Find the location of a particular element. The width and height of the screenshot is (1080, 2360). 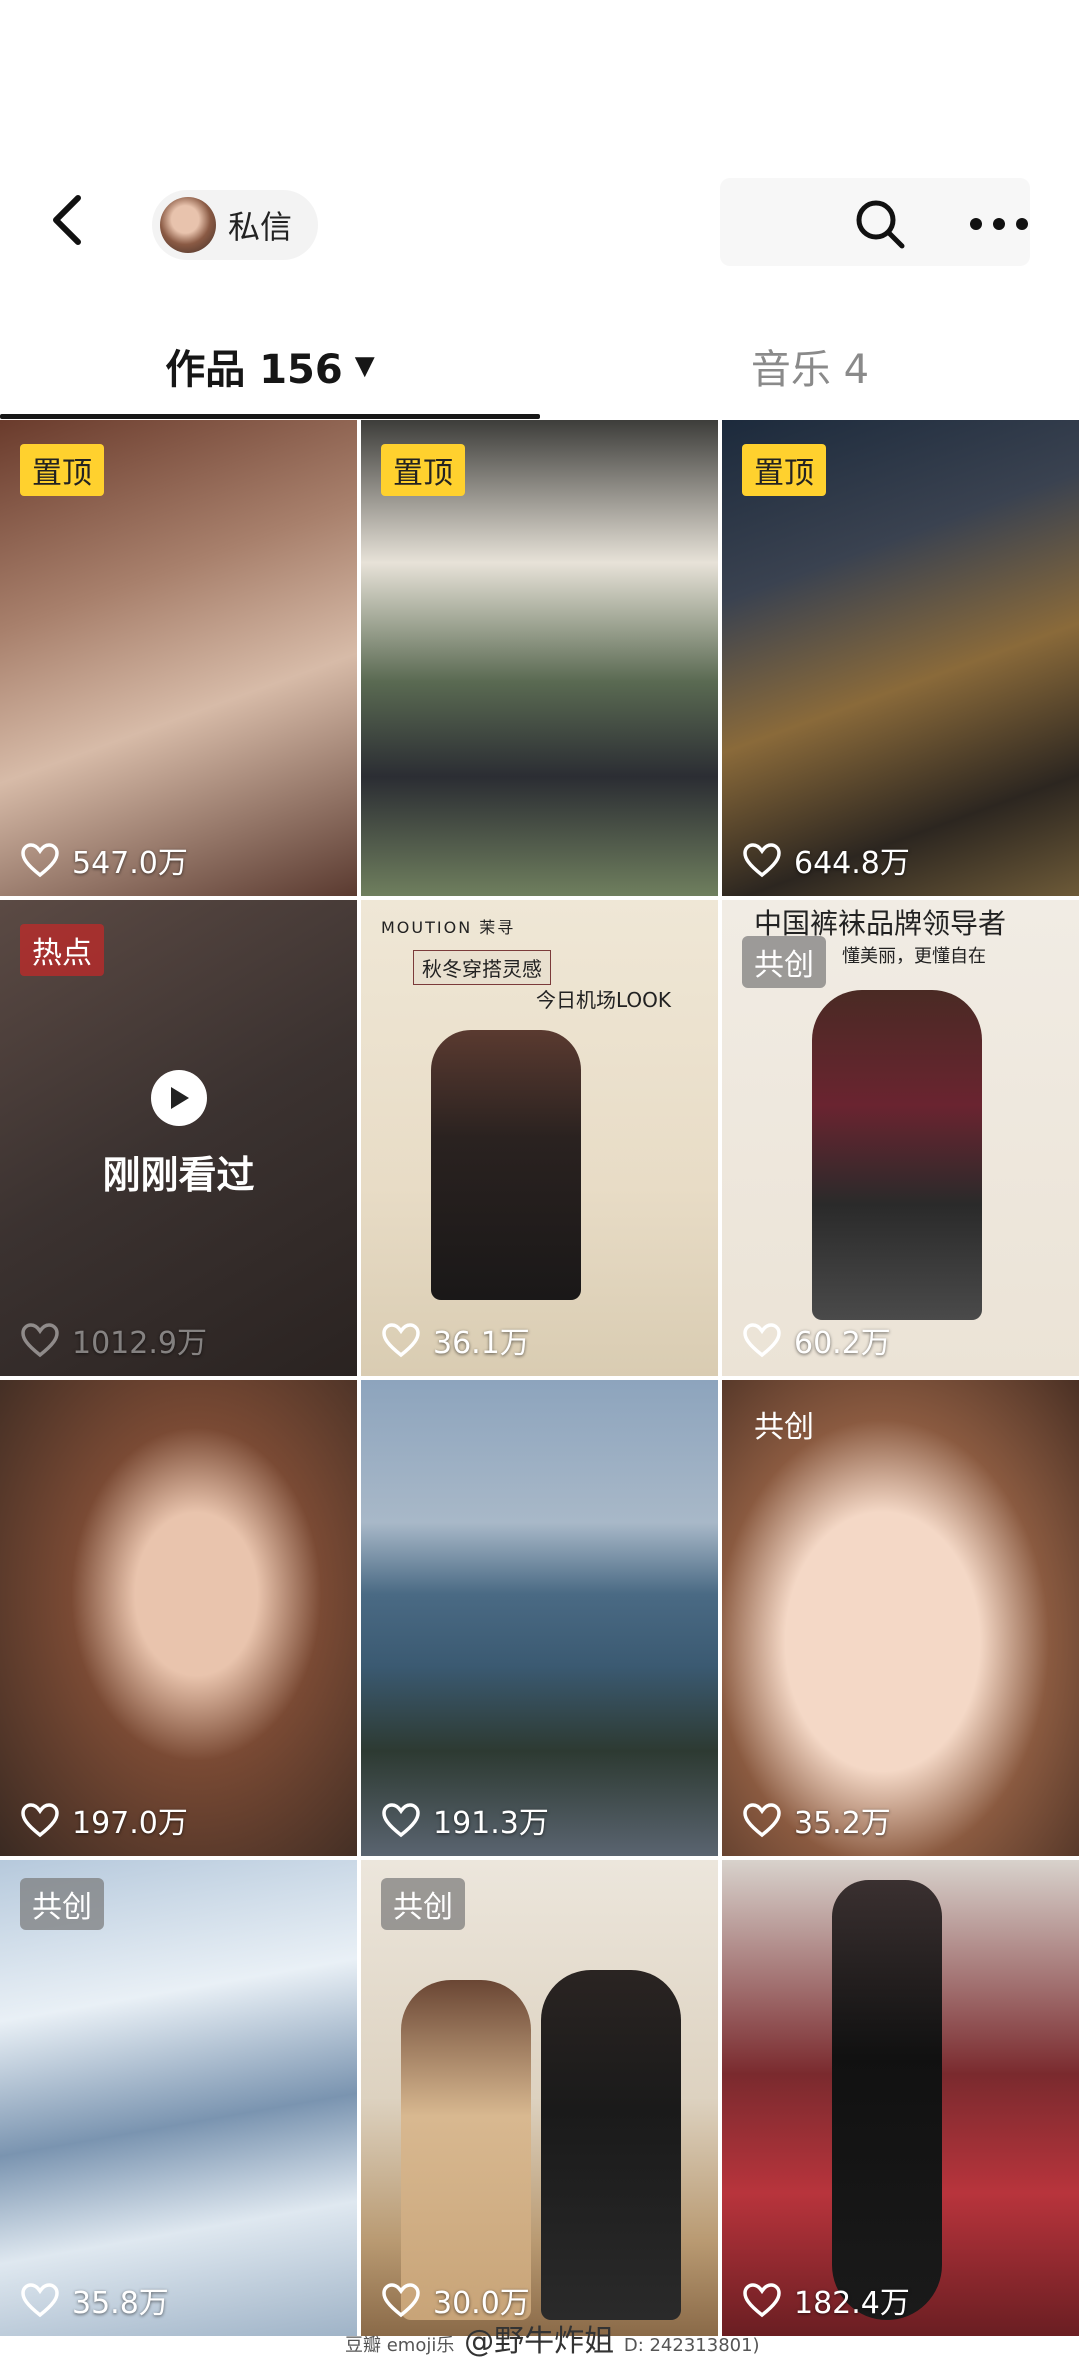

like-count: 35.2万 is located at coordinates (816, 1820).